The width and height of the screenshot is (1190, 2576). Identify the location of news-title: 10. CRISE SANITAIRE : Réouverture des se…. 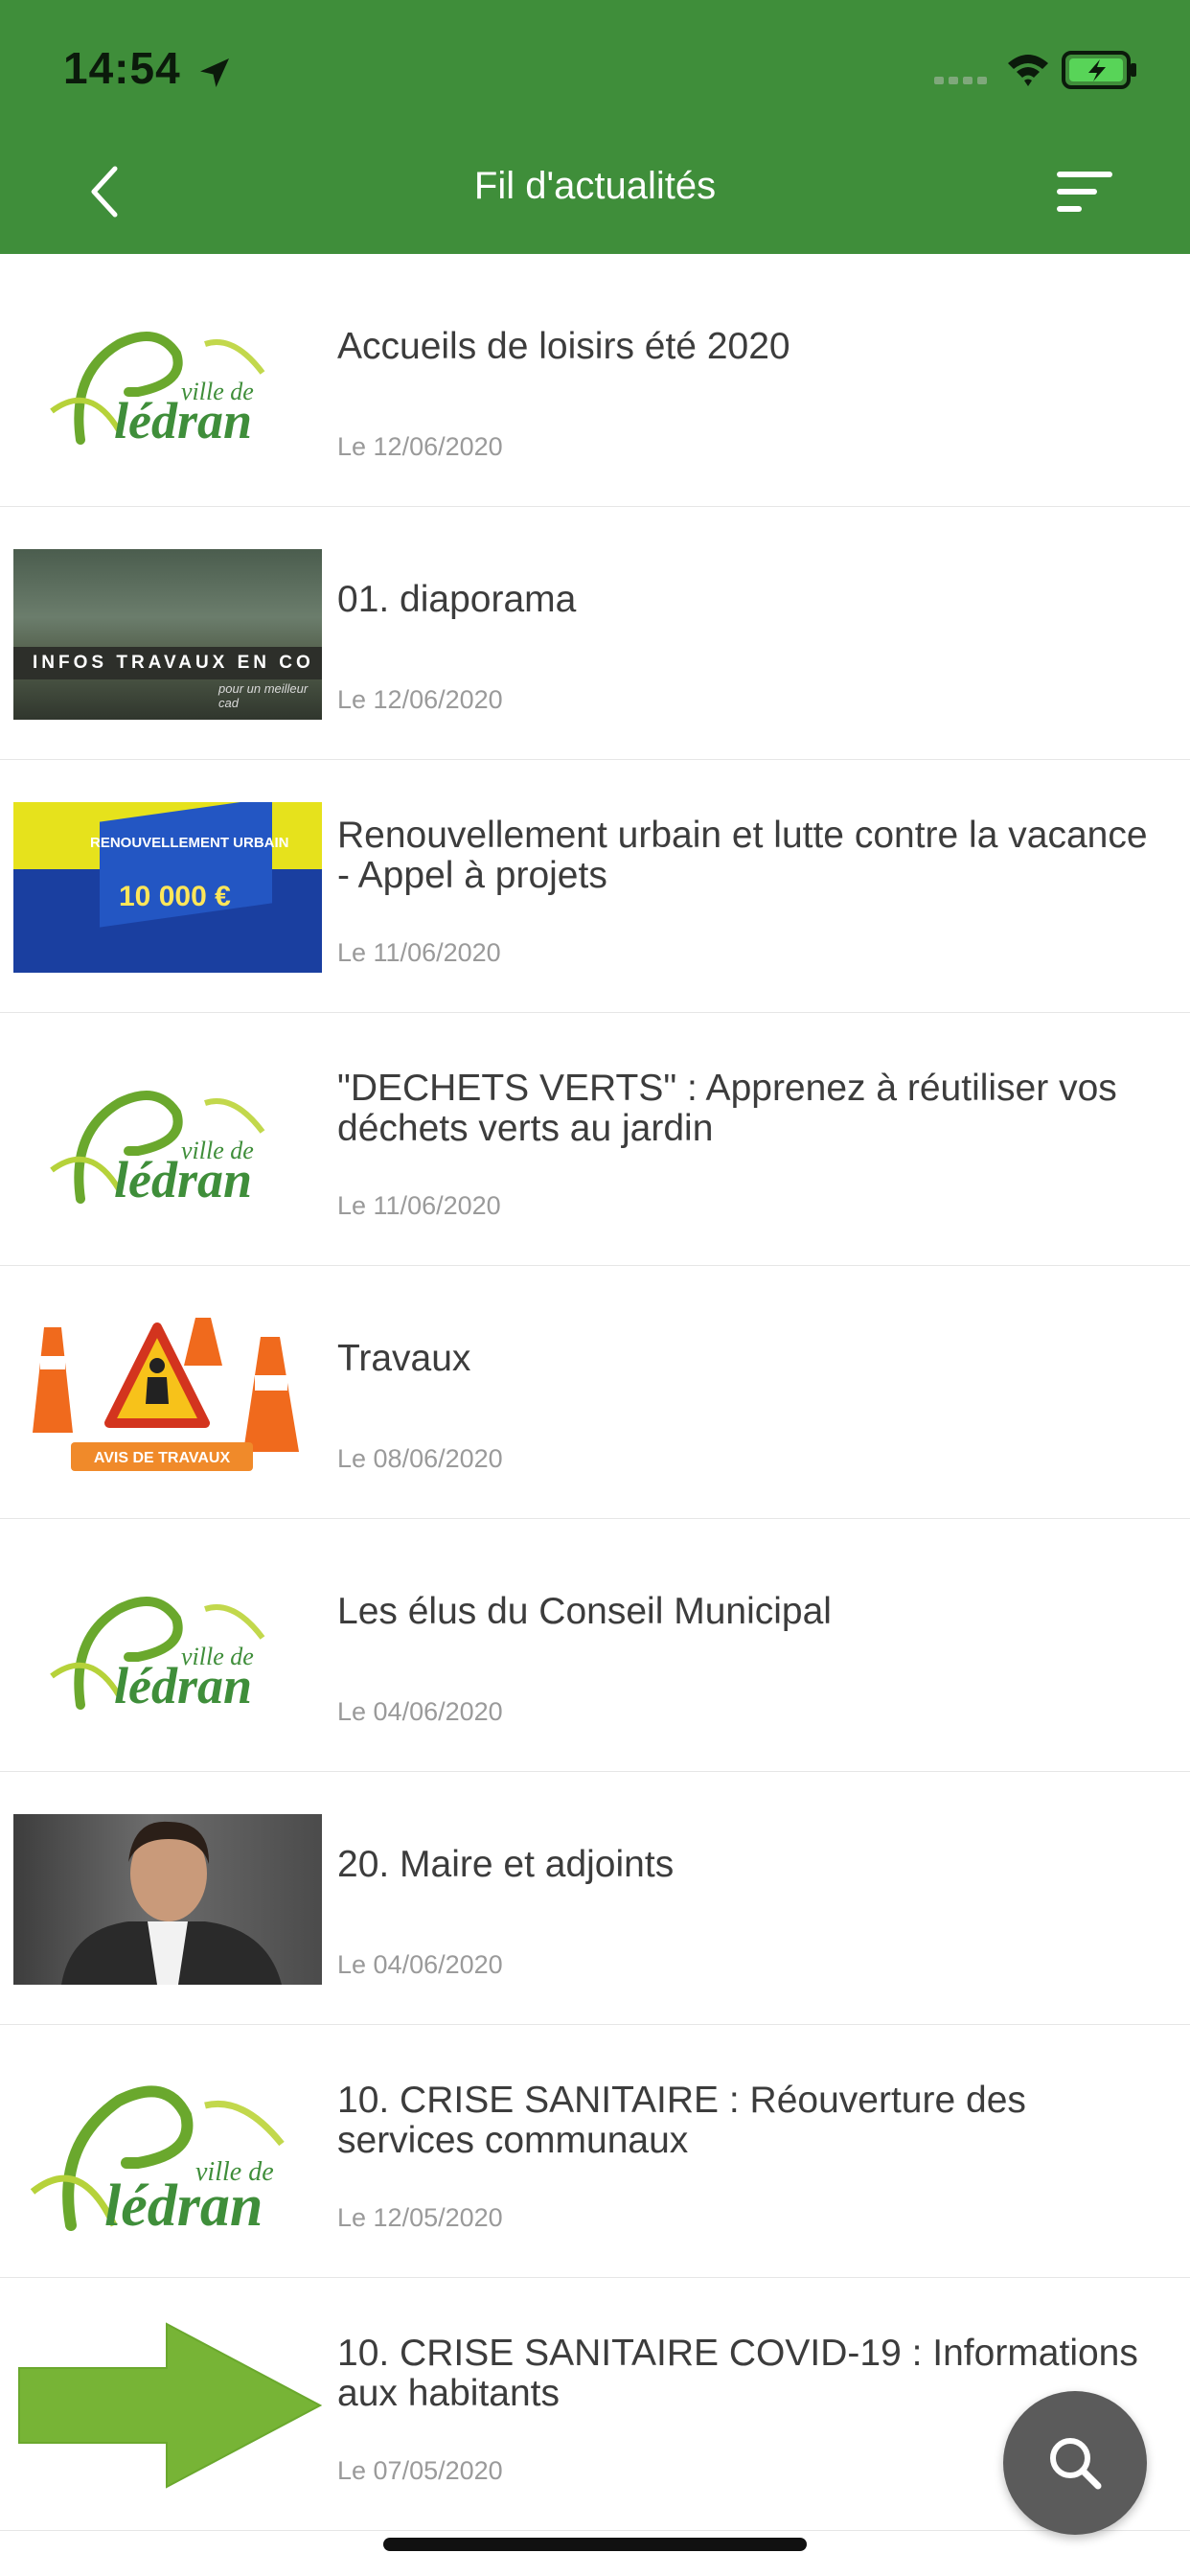
(682, 2120).